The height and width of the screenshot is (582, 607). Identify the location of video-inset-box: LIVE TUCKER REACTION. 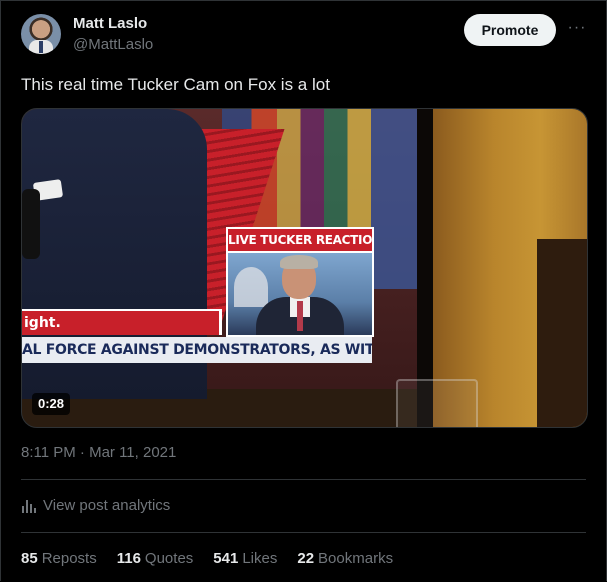
(300, 282).